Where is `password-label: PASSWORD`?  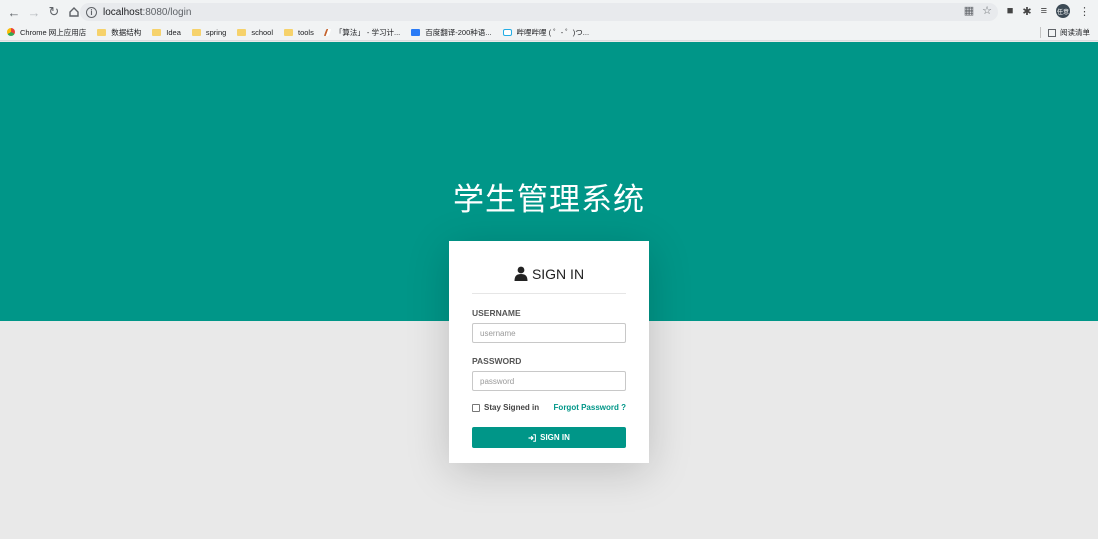 password-label: PASSWORD is located at coordinates (497, 361).